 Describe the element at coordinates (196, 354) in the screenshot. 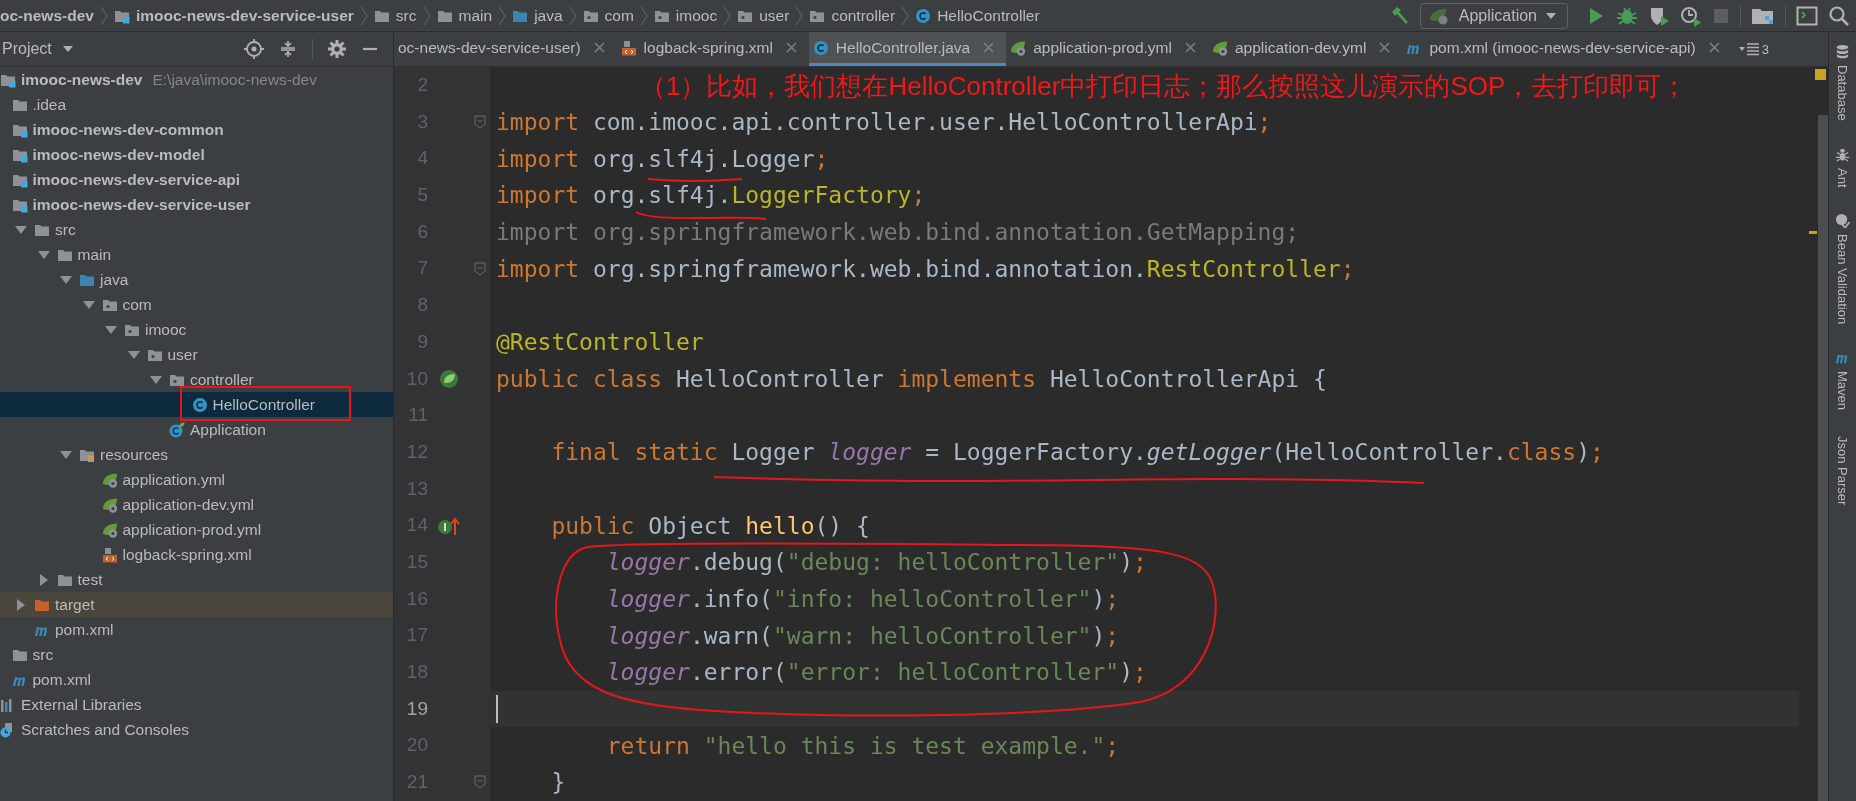

I see `tree-item: user` at that location.